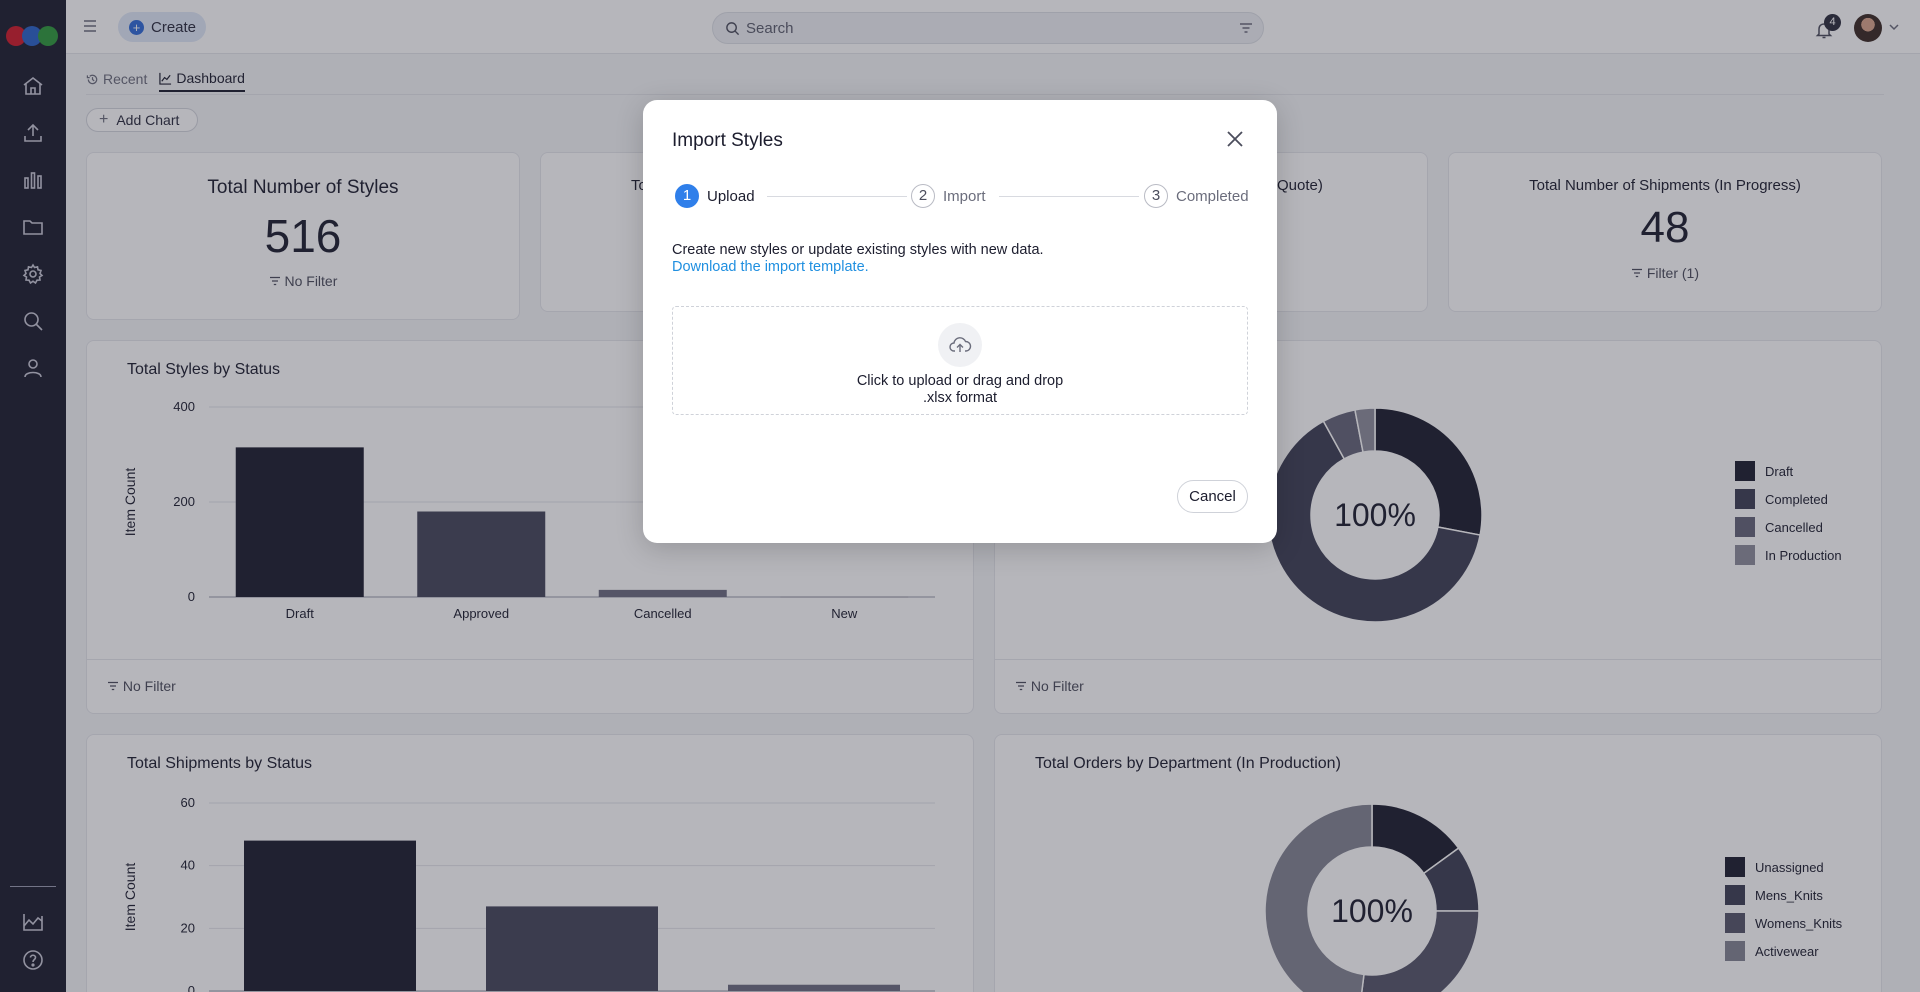 The width and height of the screenshot is (1920, 992). Describe the element at coordinates (960, 381) in the screenshot. I see `upload-text: Click to upload or drag and drop` at that location.